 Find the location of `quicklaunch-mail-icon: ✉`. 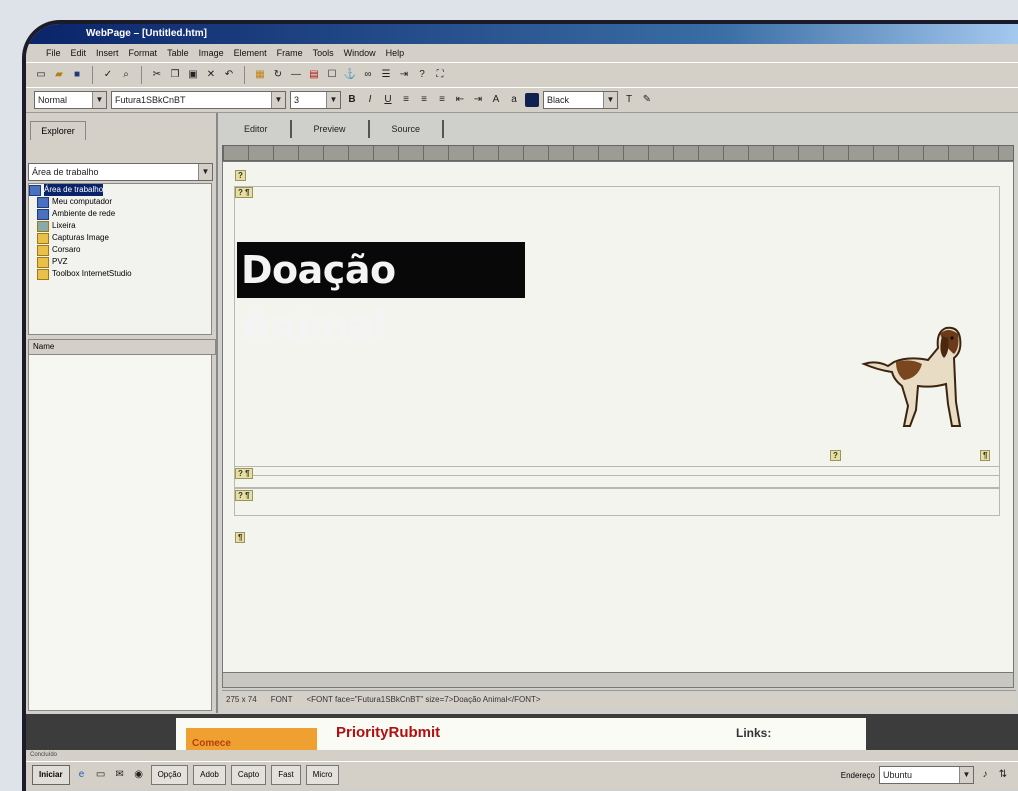

quicklaunch-mail-icon: ✉ is located at coordinates (120, 775).